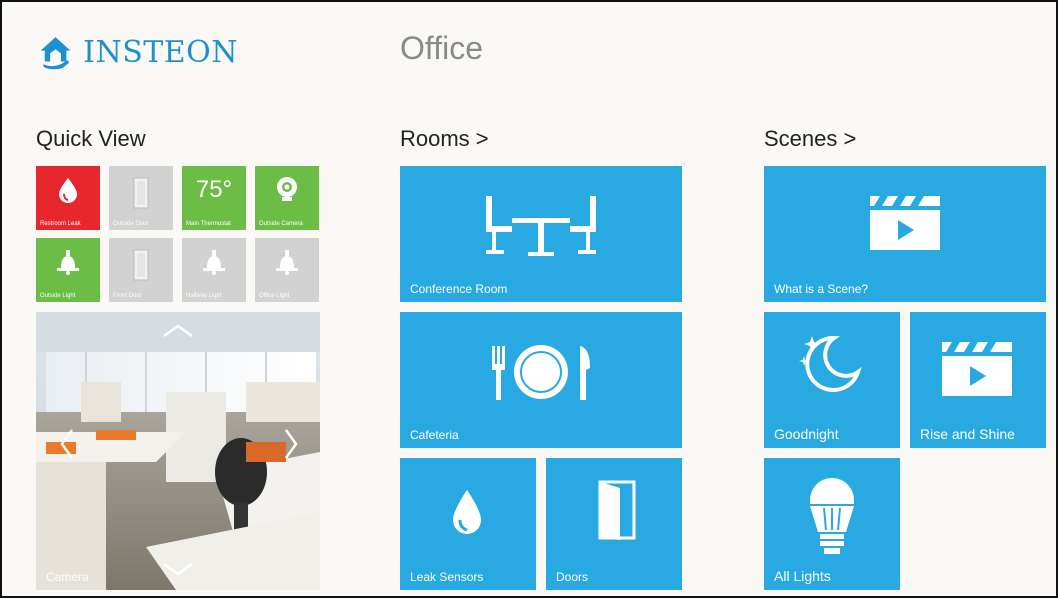 The height and width of the screenshot is (598, 1058). What do you see at coordinates (541, 372) in the screenshot?
I see `plate-cutlery-icon` at bounding box center [541, 372].